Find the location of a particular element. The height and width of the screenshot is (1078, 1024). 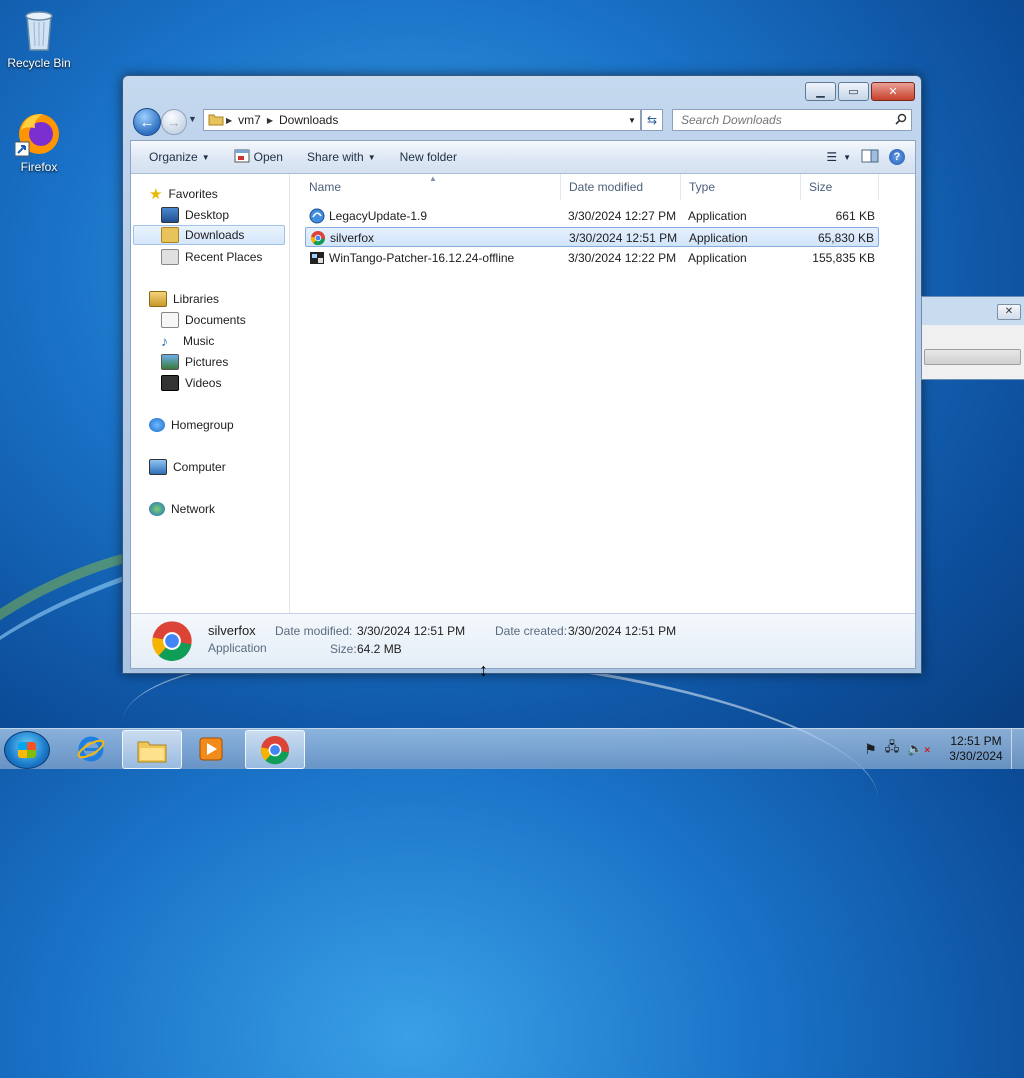

nav-computer: Computer is located at coordinates (187, 467).